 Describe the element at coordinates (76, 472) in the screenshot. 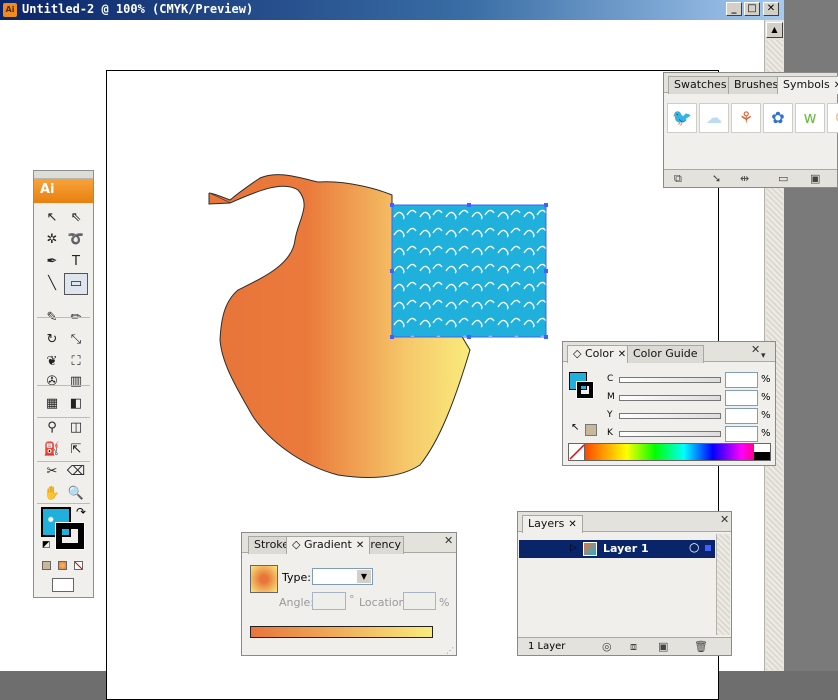

I see `eraser-tool: ⌫` at that location.